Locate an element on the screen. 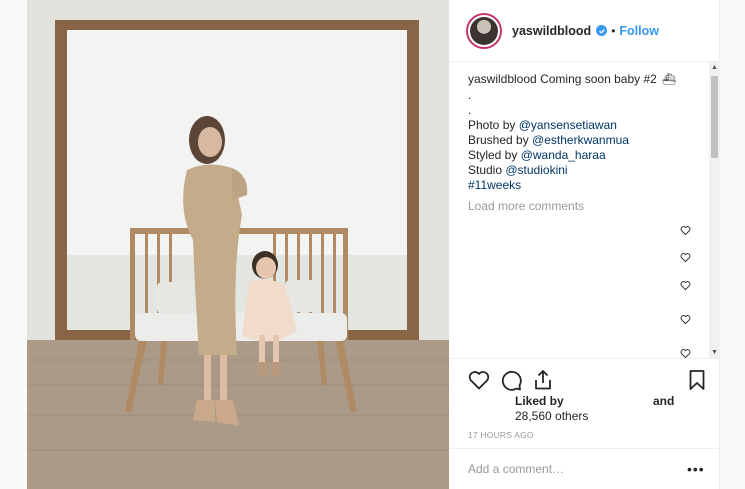 Image resolution: width=745 pixels, height=489 pixels. likes-summary: Liked by 28,560 others is located at coordinates (551, 409).